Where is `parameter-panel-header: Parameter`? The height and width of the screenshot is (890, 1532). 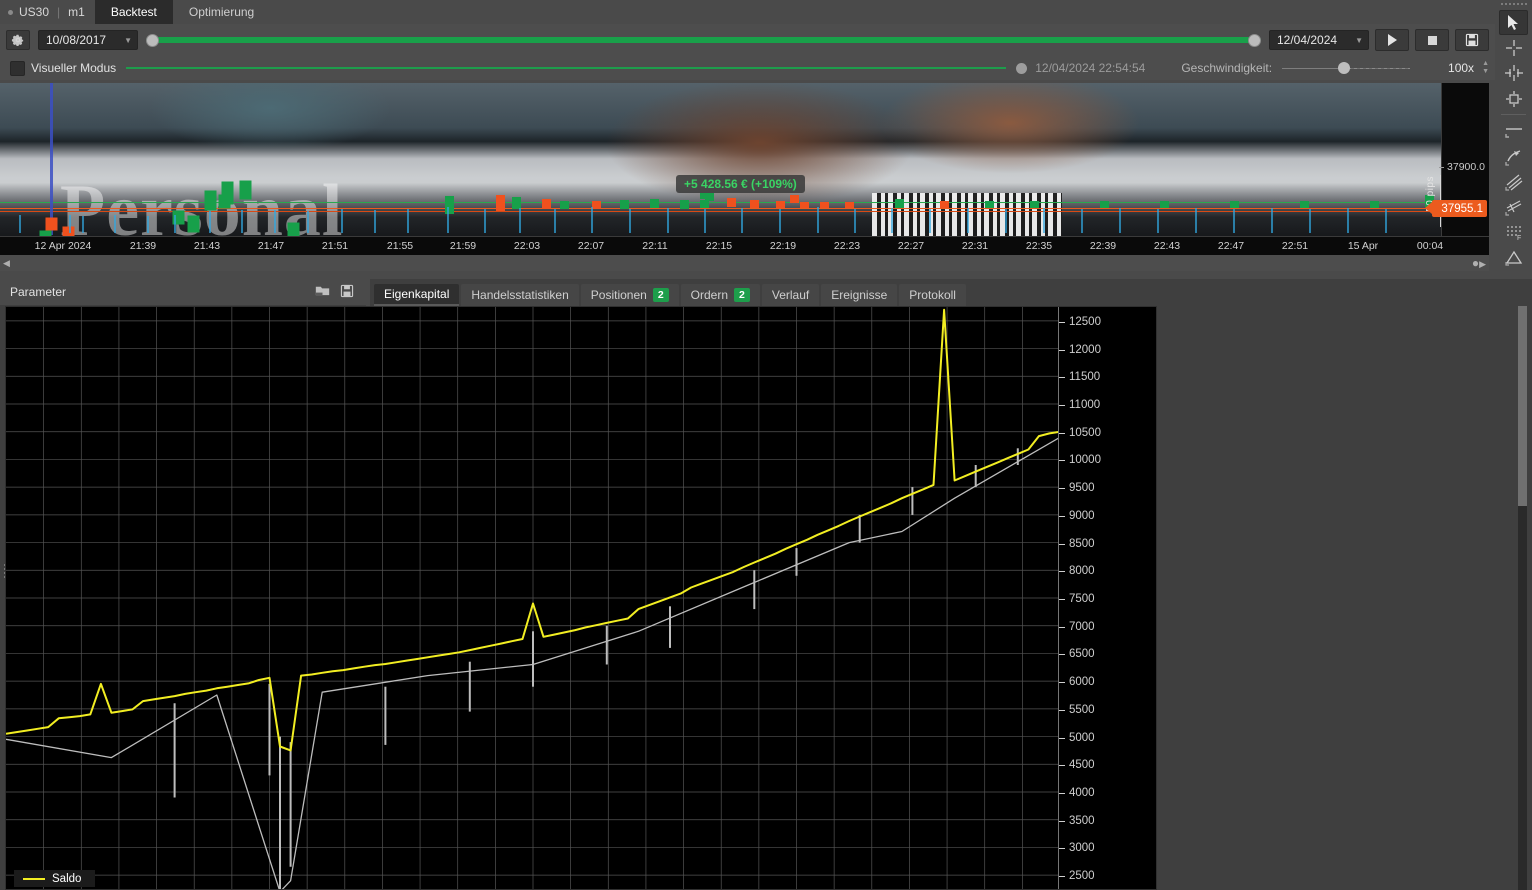
parameter-panel-header: Parameter is located at coordinates (183, 292).